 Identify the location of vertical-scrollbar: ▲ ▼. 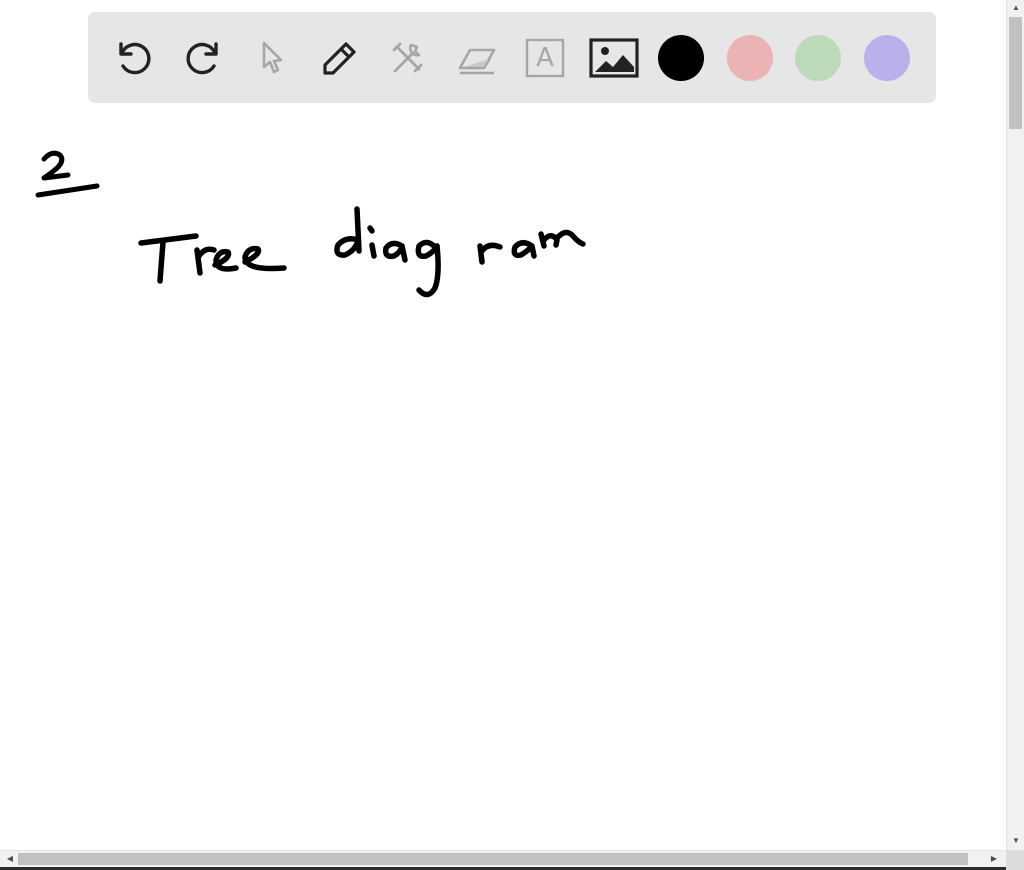
(1015, 425).